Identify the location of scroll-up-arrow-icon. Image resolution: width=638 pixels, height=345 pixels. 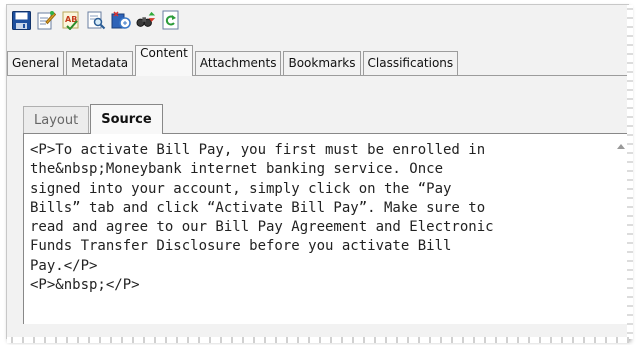
(621, 146).